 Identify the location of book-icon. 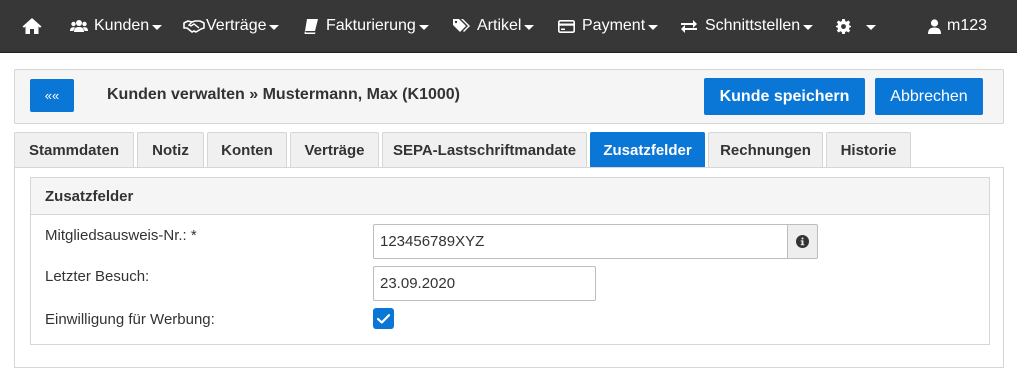
(311, 26).